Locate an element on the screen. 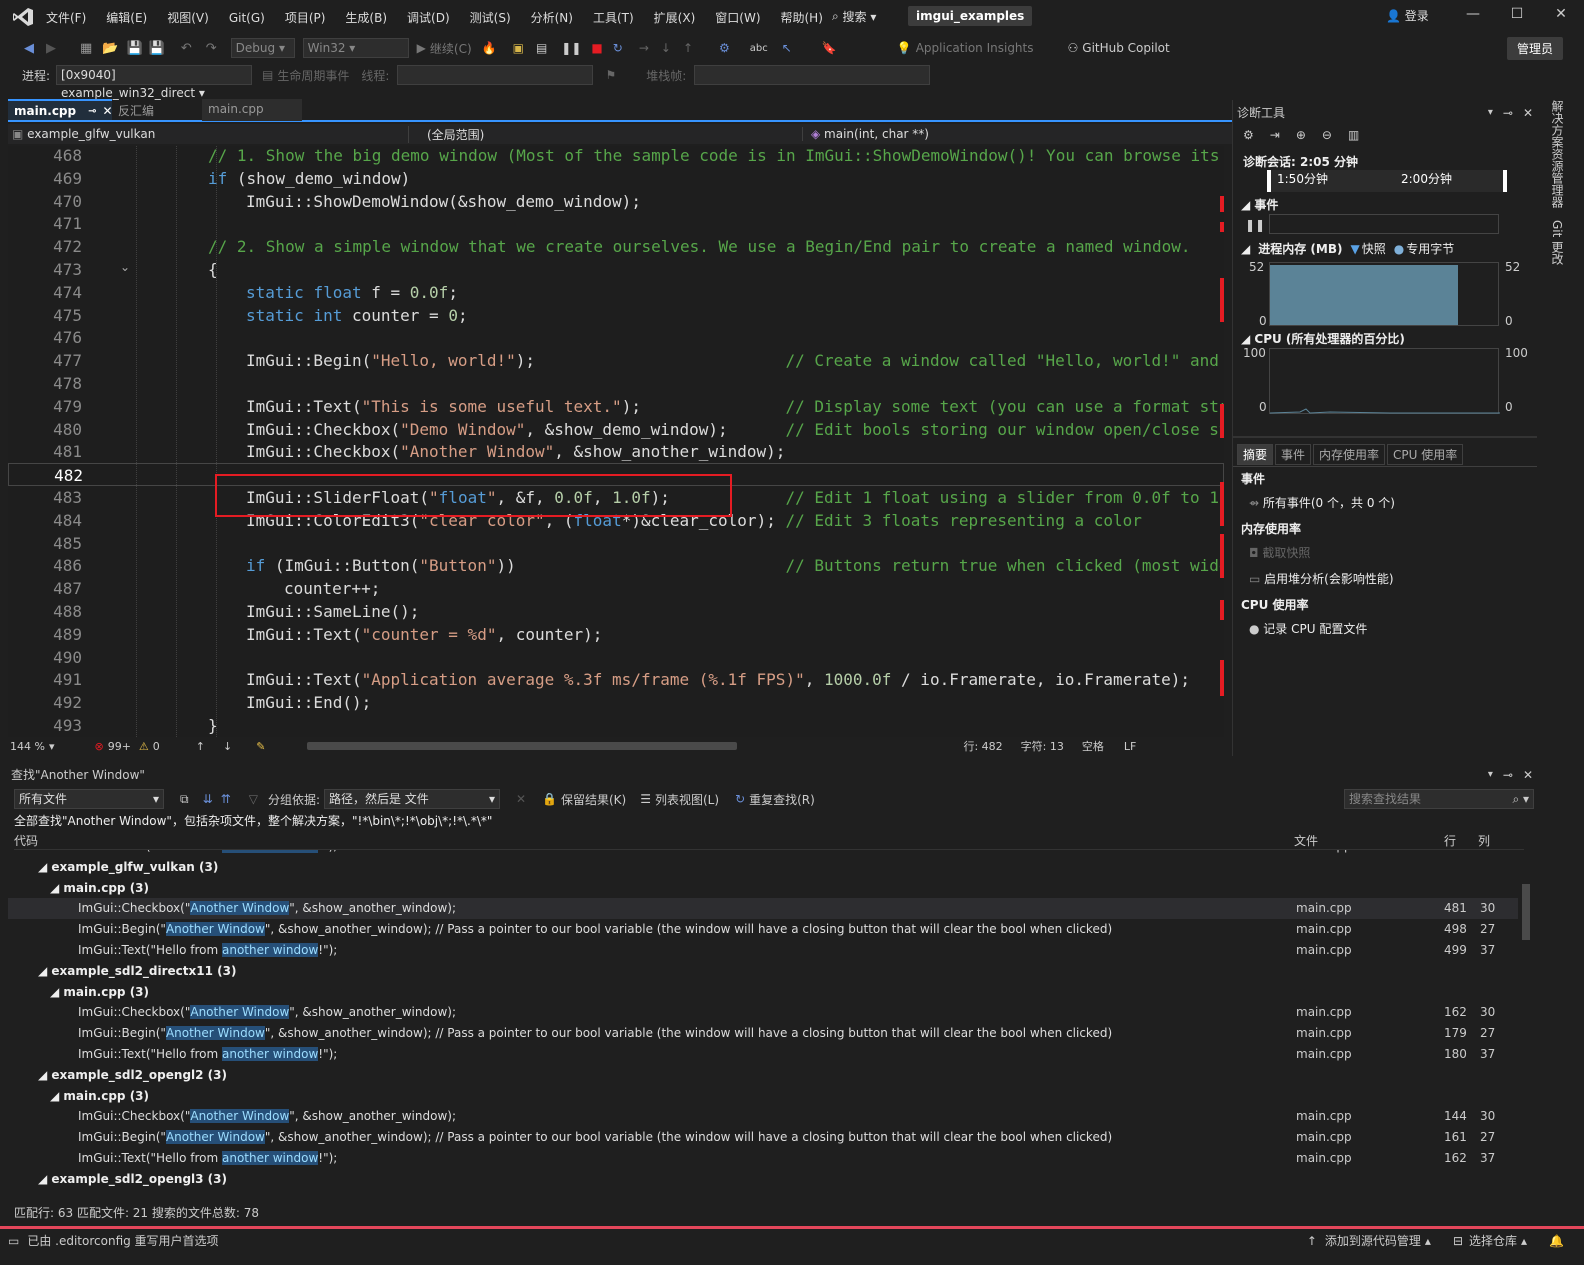 This screenshot has width=1584, height=1265. add-to-source-control-button: 添加到源代码管理 is located at coordinates (1373, 1240).